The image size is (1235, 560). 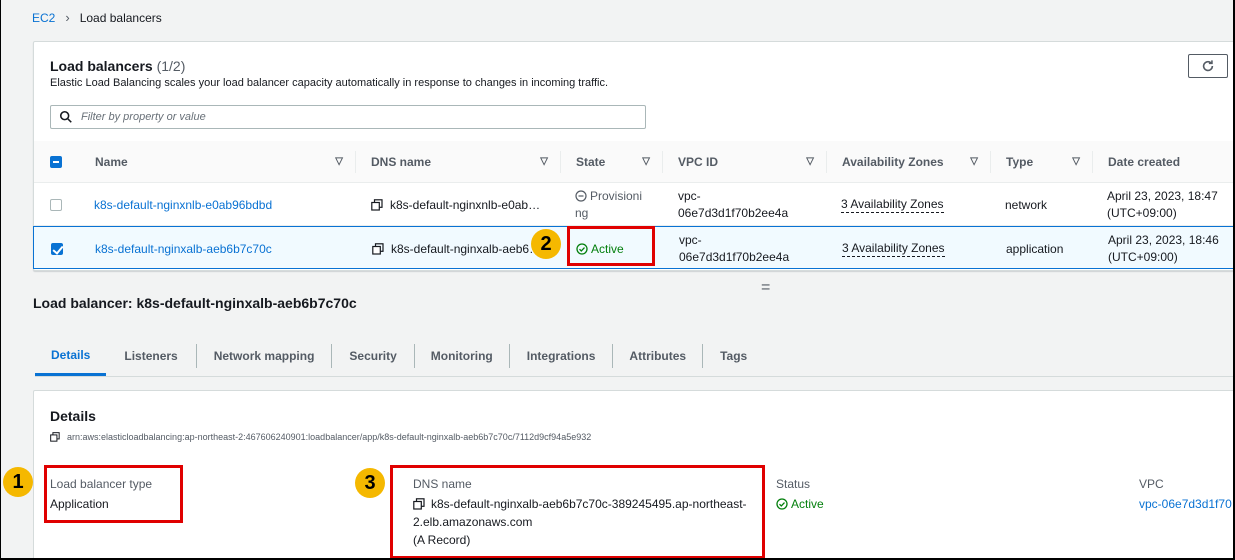 I want to click on status-value: Active, so click(x=800, y=504).